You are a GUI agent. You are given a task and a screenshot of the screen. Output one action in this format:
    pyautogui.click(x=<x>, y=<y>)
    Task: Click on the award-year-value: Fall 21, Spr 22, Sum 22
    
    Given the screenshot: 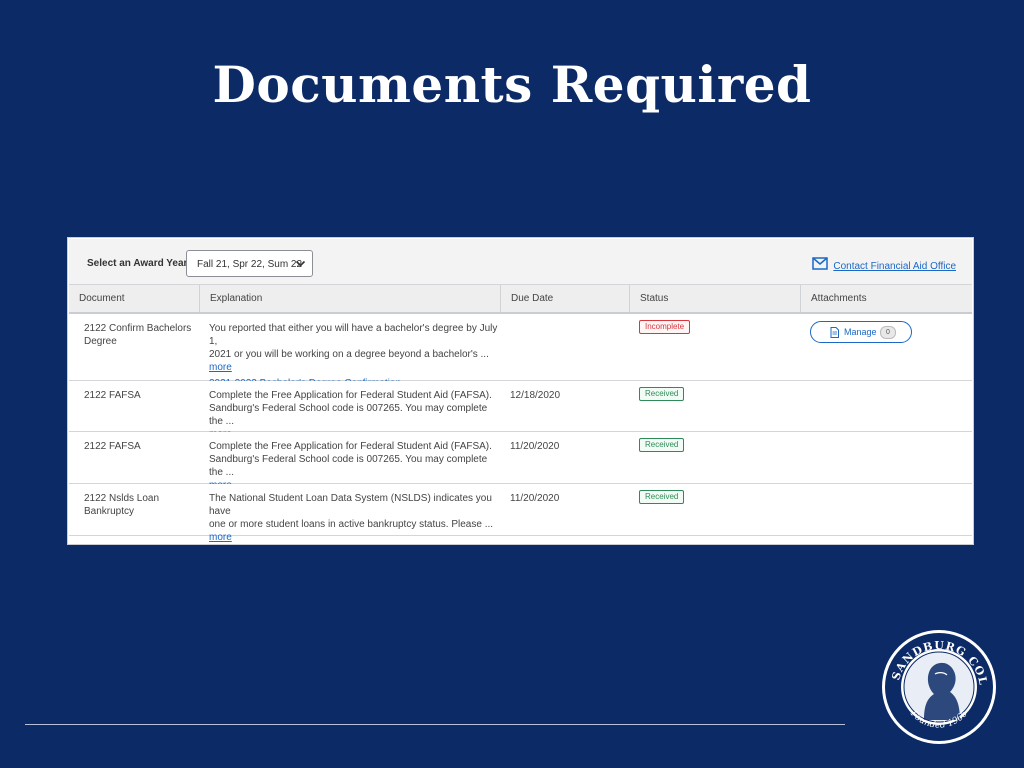 What is the action you would take?
    pyautogui.click(x=250, y=264)
    